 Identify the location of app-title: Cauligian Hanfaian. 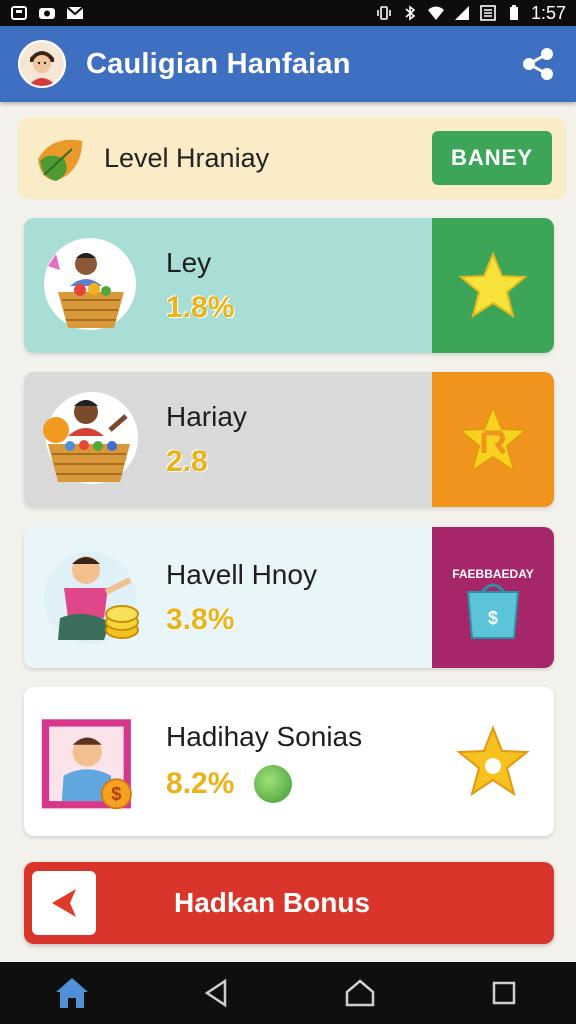
(218, 63).